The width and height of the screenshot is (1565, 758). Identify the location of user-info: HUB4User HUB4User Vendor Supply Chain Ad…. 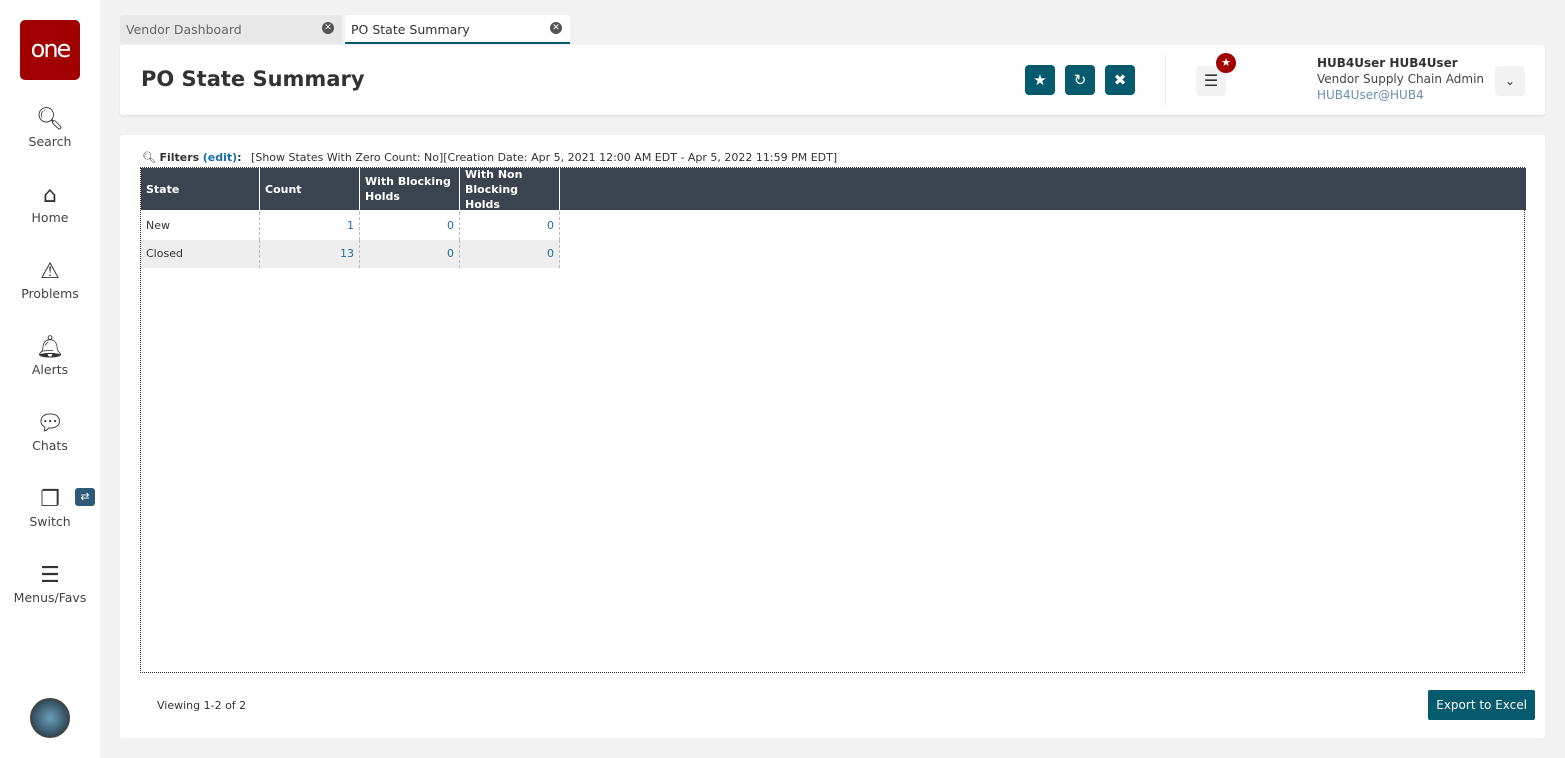
(1400, 79).